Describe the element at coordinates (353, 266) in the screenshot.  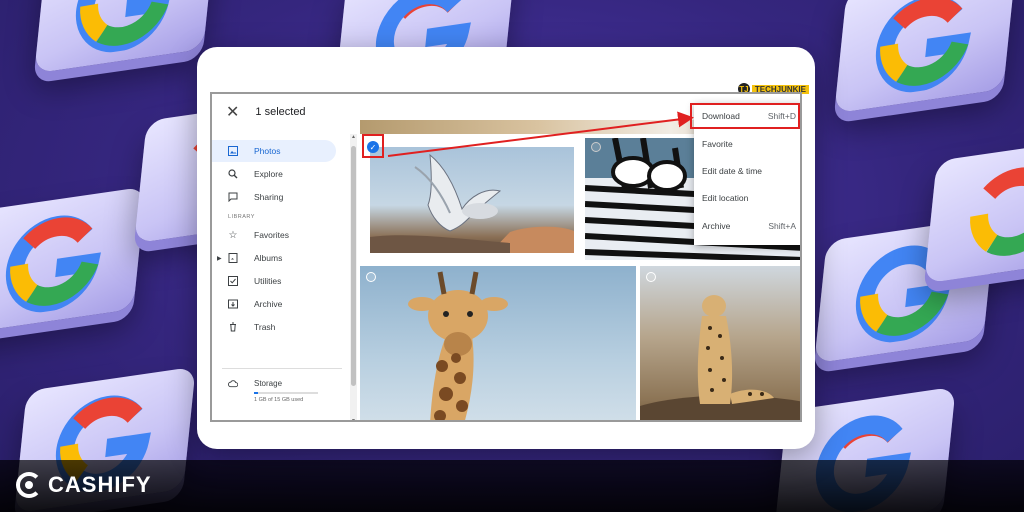
I see `scroll-thumb` at that location.